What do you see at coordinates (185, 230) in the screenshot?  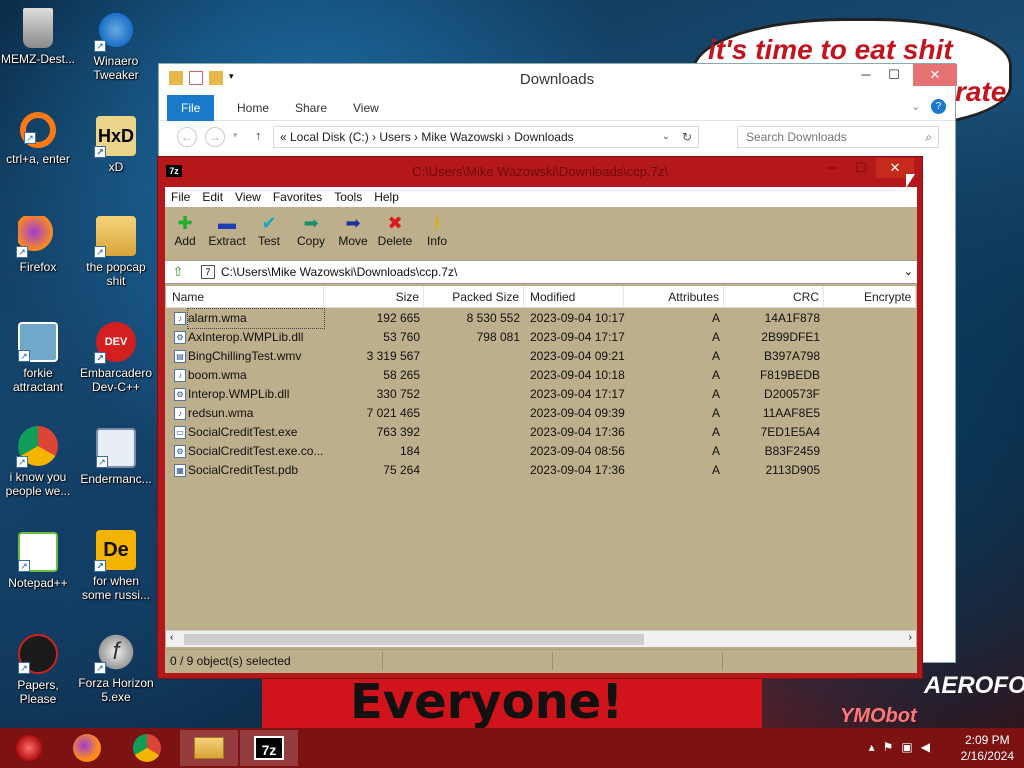 I see `add-button: ✚ Add` at bounding box center [185, 230].